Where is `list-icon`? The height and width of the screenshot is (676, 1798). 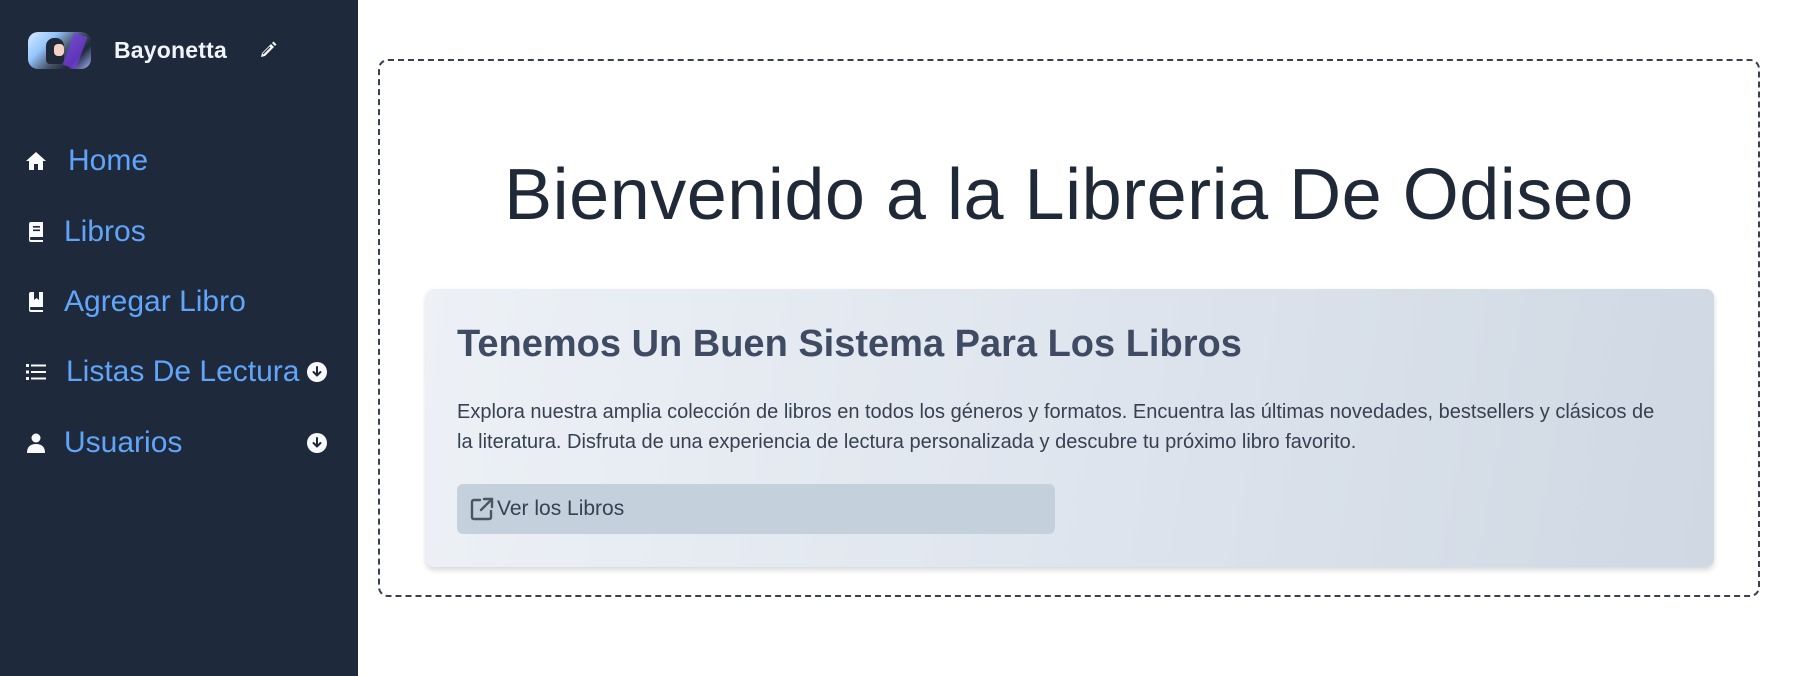
list-icon is located at coordinates (36, 372).